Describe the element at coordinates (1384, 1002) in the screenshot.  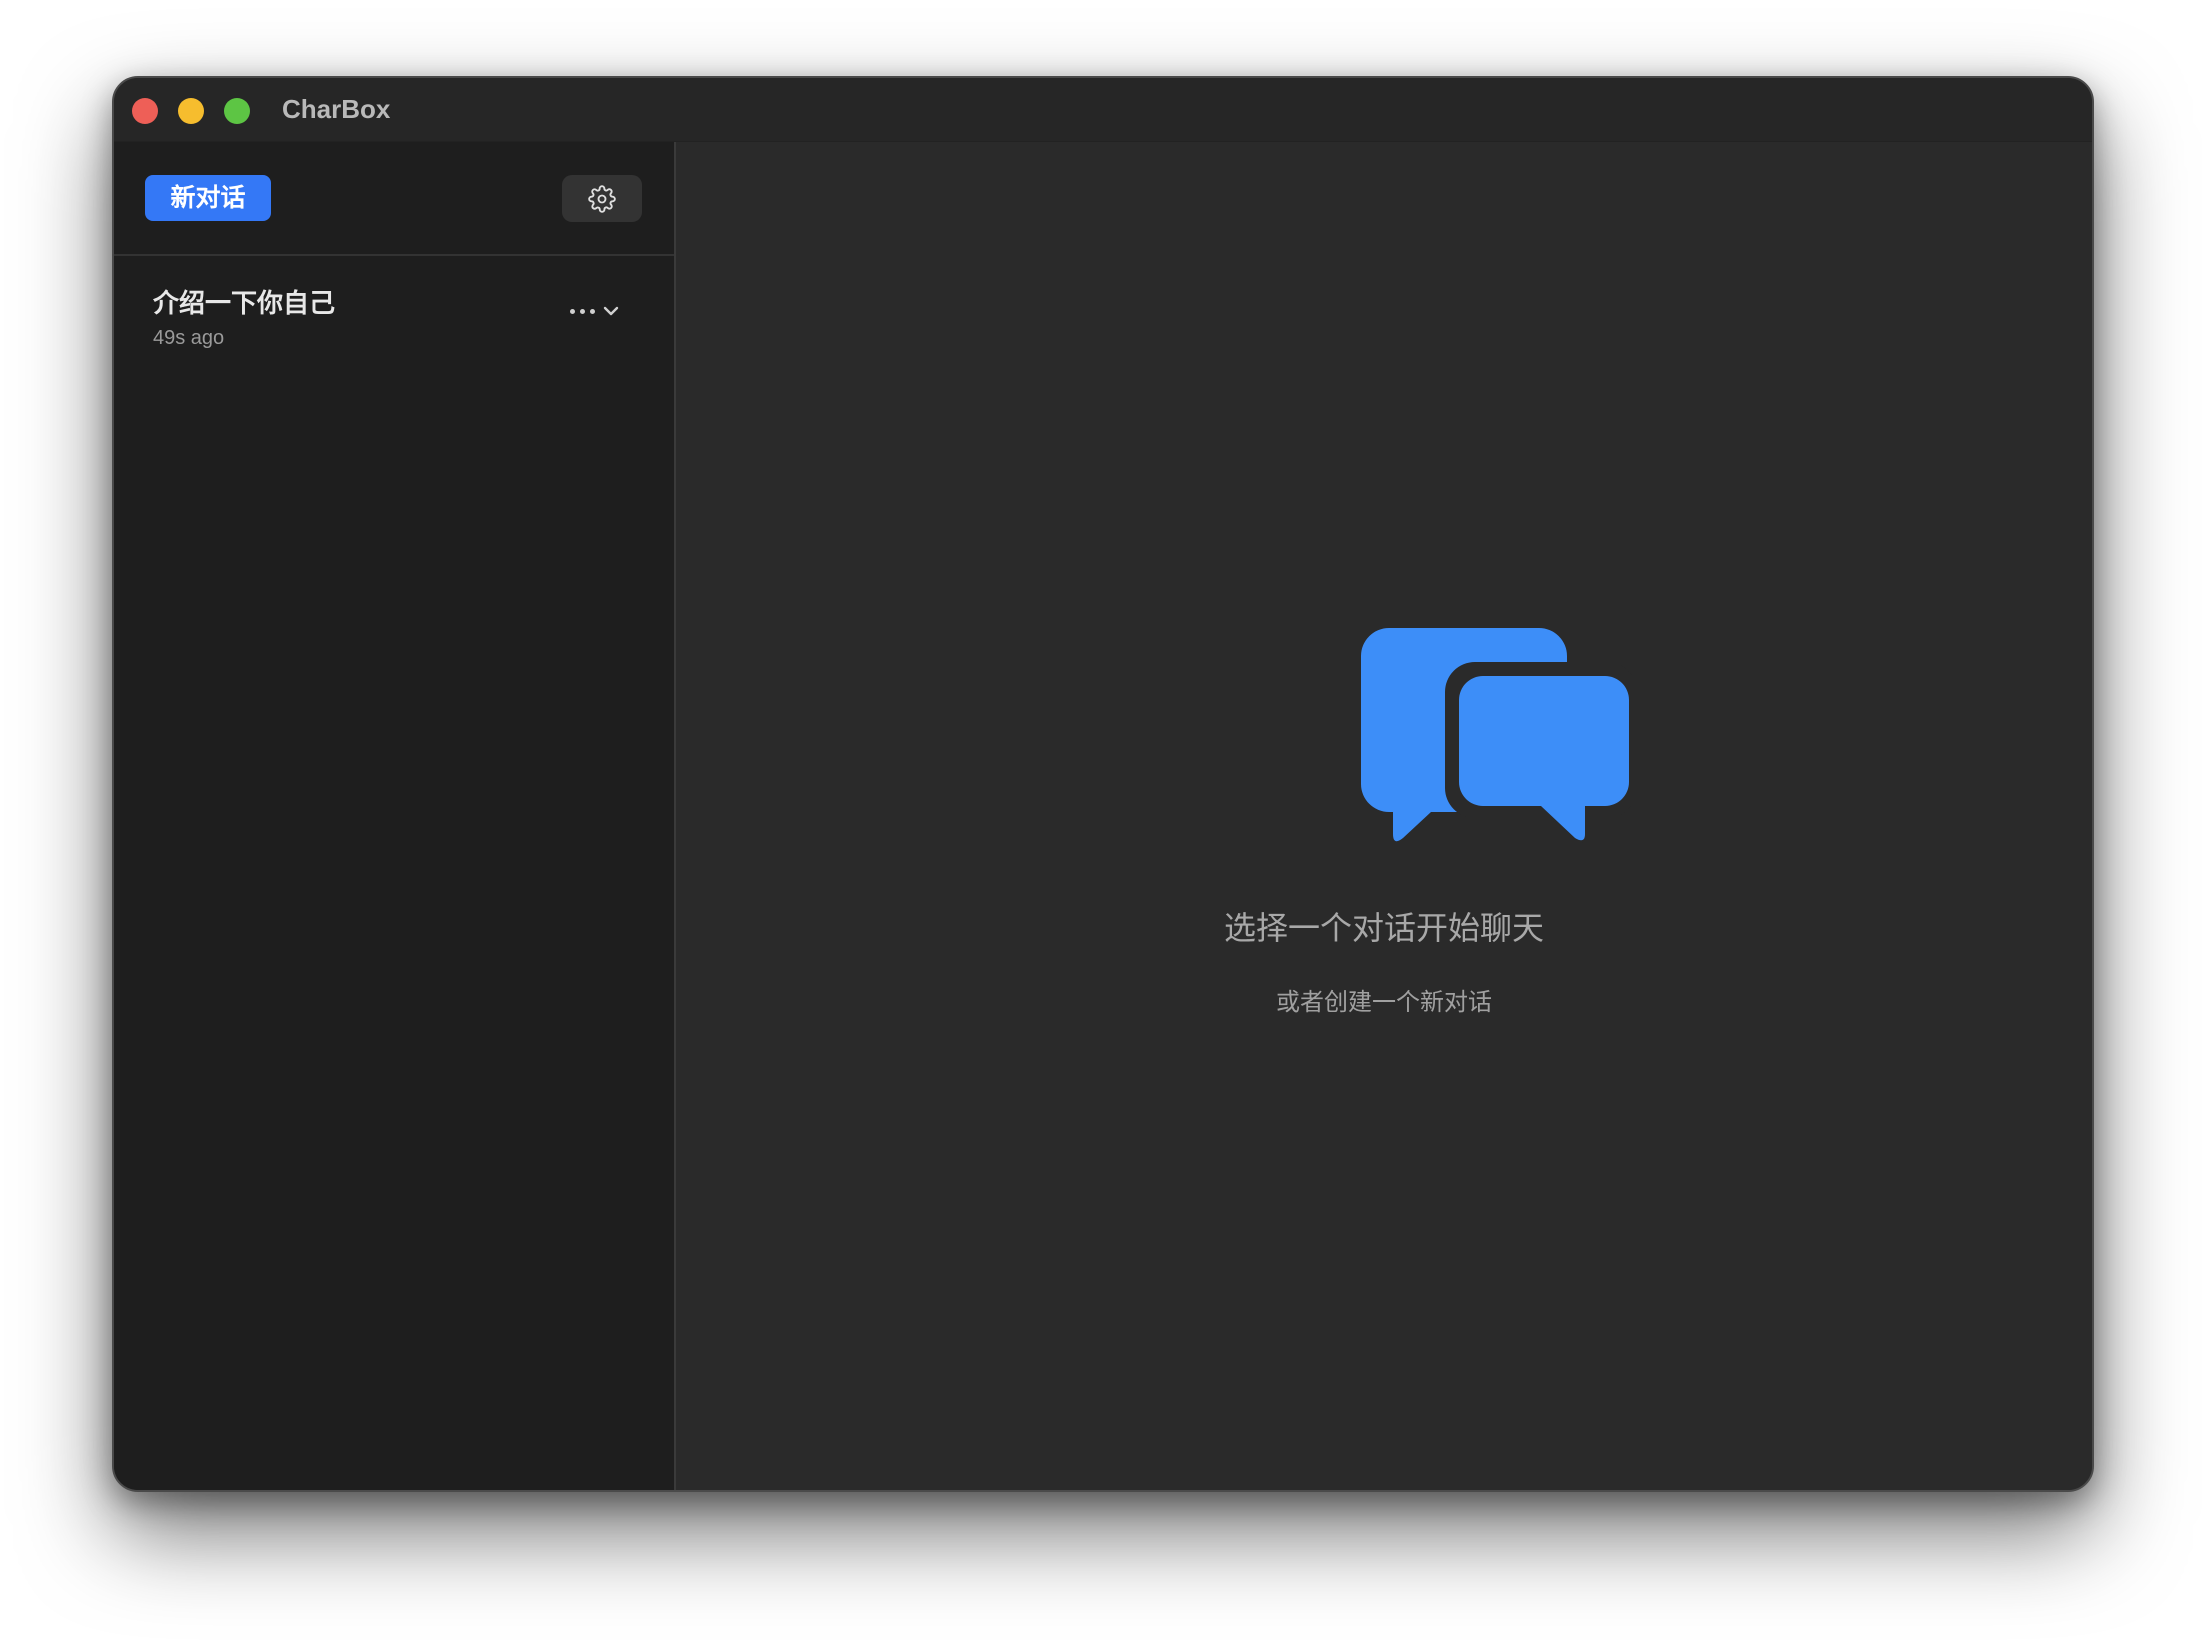
I see `empty-state-subtitle: 或者创建一个新对话` at that location.